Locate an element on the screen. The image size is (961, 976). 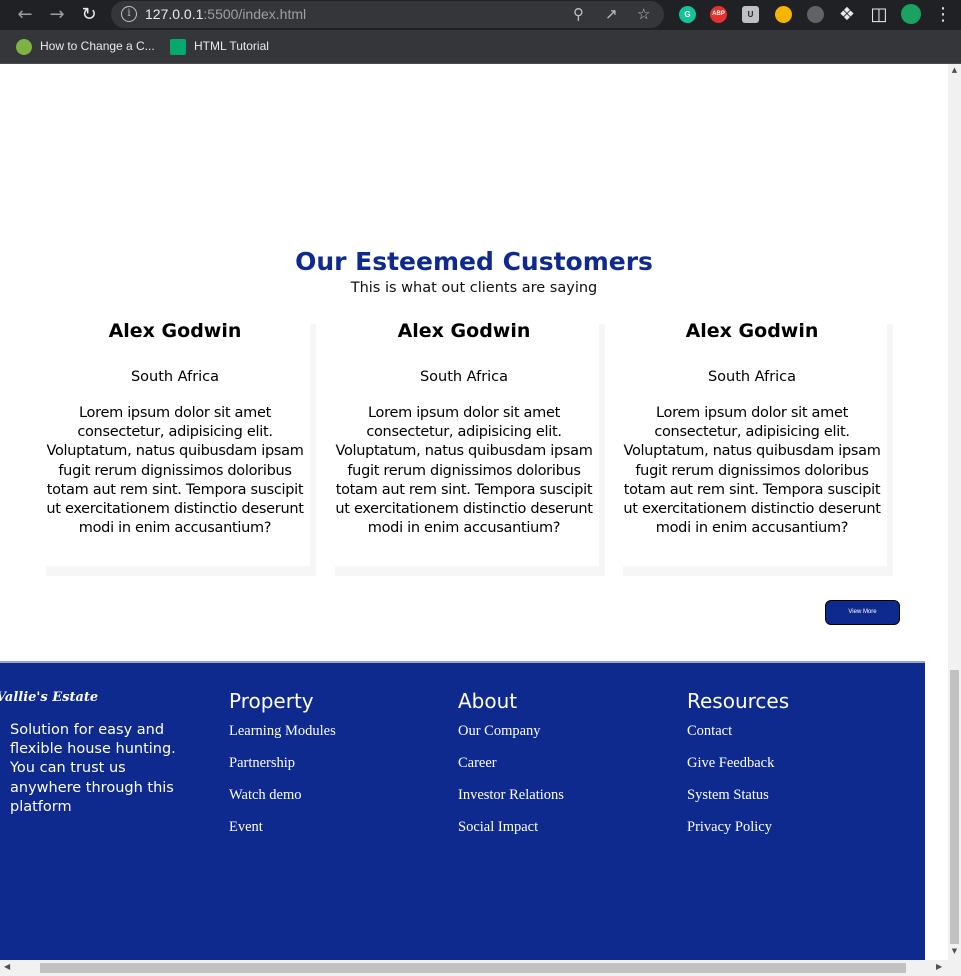
site-info-icon: i is located at coordinates (129, 14).